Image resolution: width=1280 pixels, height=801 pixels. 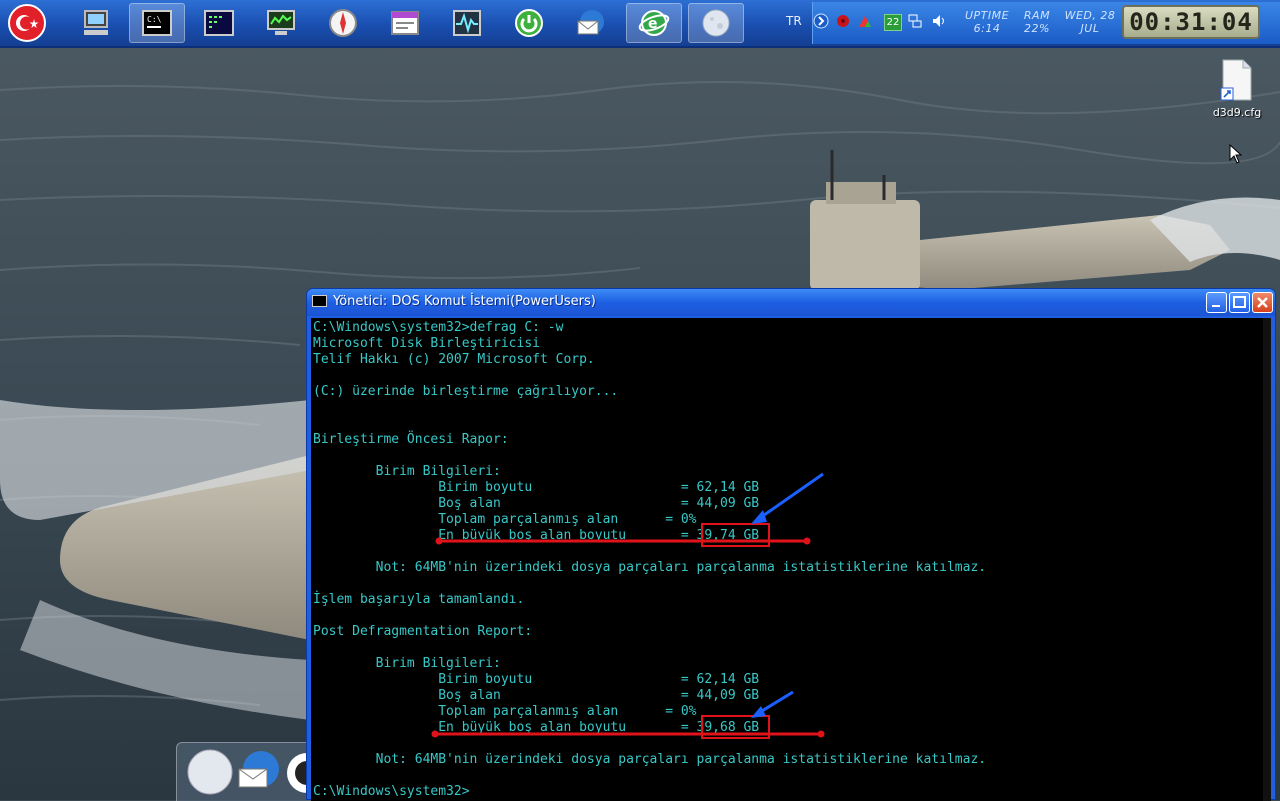 I want to click on network-tray-icon, so click(x=865, y=21).